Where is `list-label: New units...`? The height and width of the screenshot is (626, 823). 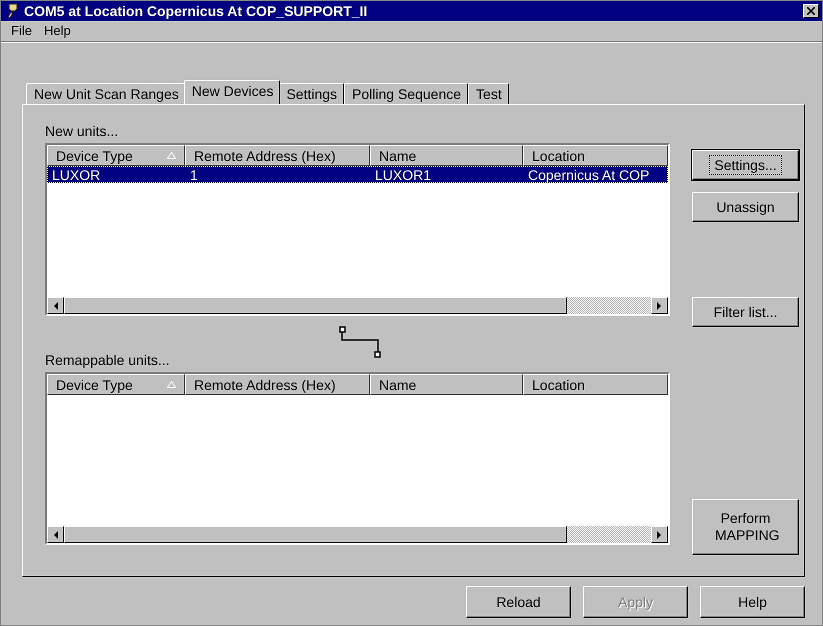 list-label: New units... is located at coordinates (82, 132).